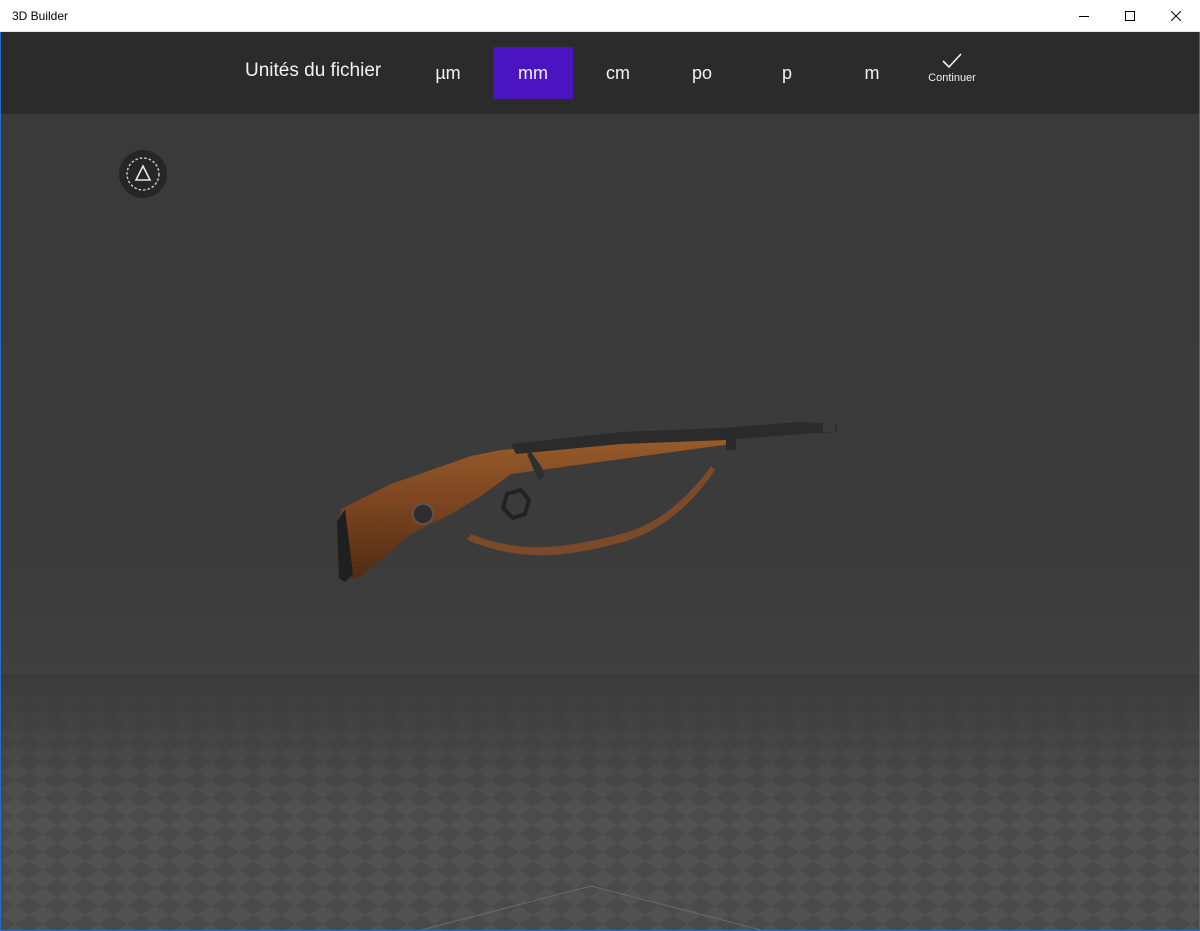 The image size is (1200, 931). I want to click on maximize-icon, so click(1130, 15).